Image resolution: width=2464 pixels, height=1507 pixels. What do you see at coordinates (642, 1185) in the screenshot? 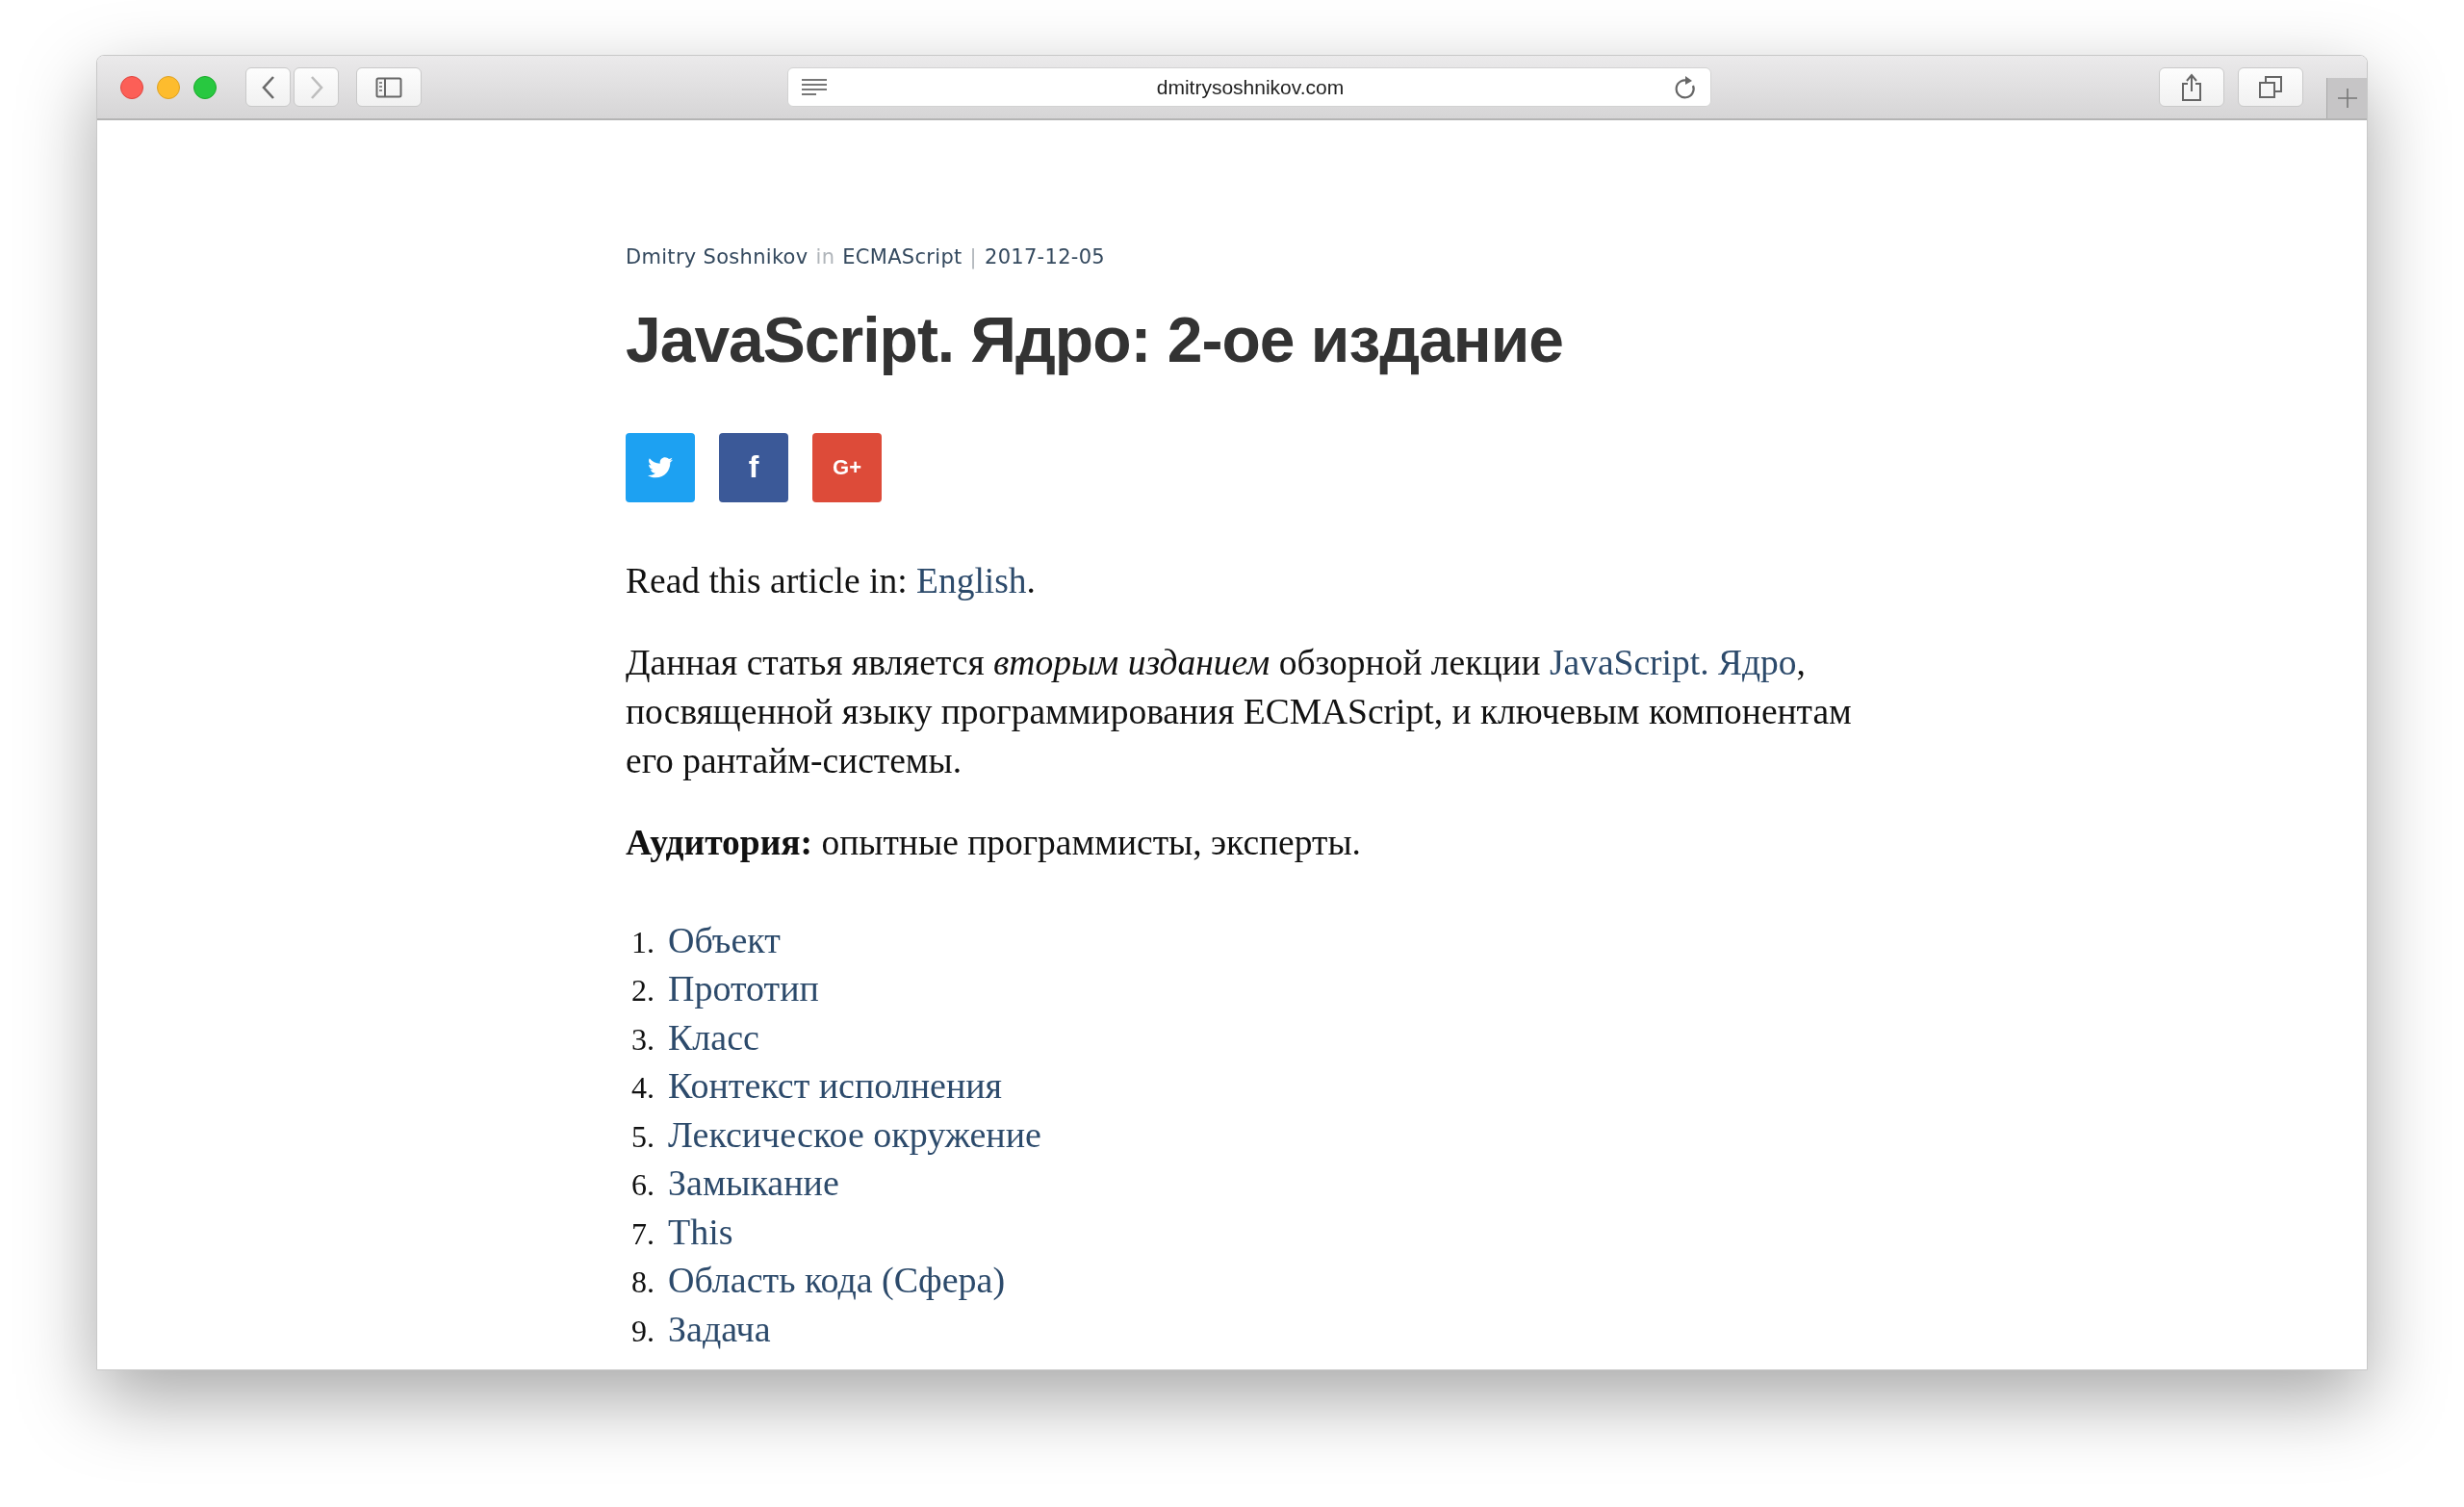
I see `list-number: 6.` at bounding box center [642, 1185].